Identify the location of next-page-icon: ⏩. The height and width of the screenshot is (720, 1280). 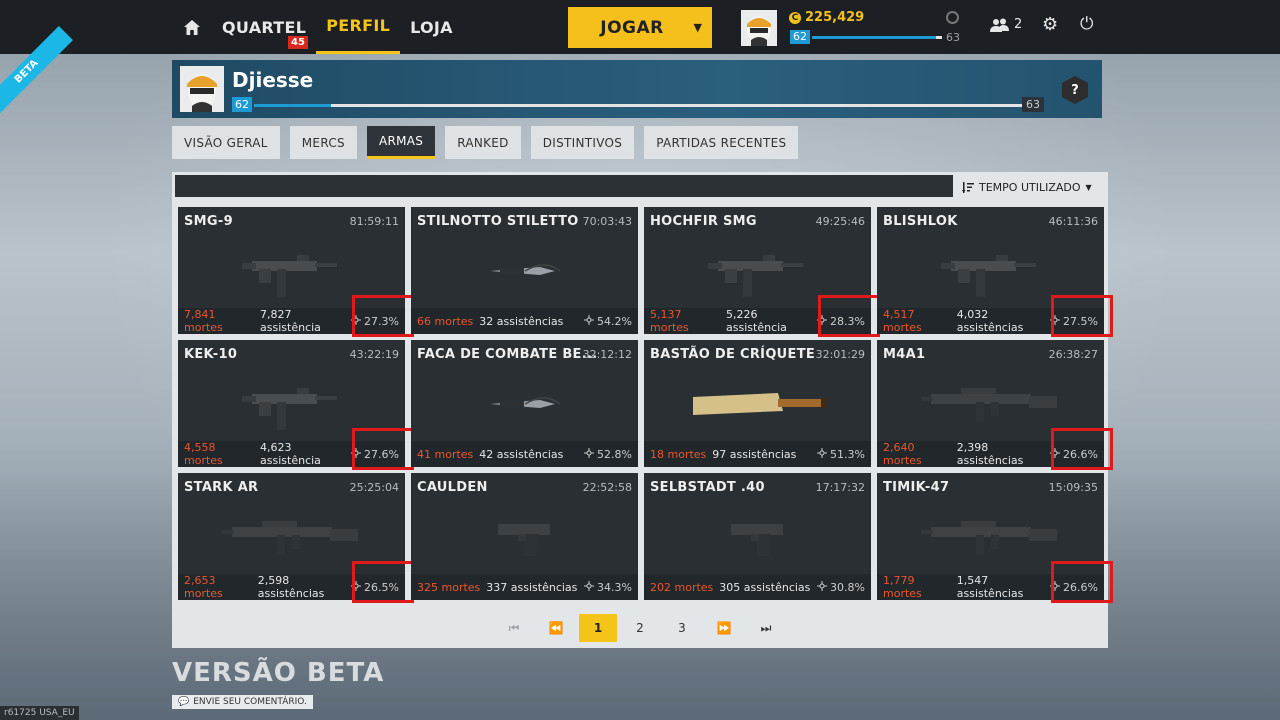
(724, 628).